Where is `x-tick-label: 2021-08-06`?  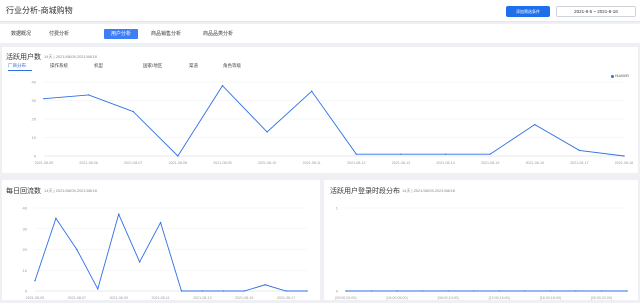
x-tick-label: 2021-08-06 is located at coordinates (88, 163).